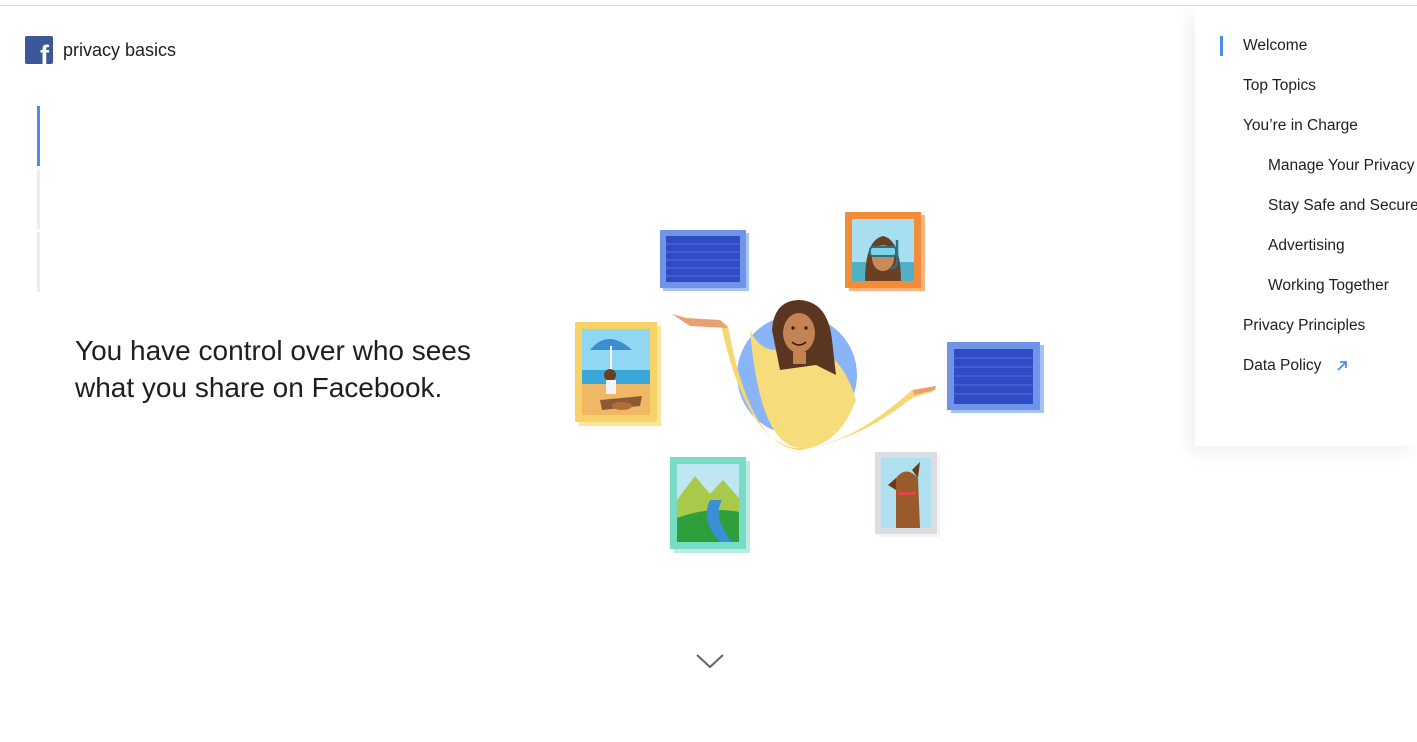  Describe the element at coordinates (1300, 125) in the screenshot. I see `nav-item-label: You’re in Charge` at that location.